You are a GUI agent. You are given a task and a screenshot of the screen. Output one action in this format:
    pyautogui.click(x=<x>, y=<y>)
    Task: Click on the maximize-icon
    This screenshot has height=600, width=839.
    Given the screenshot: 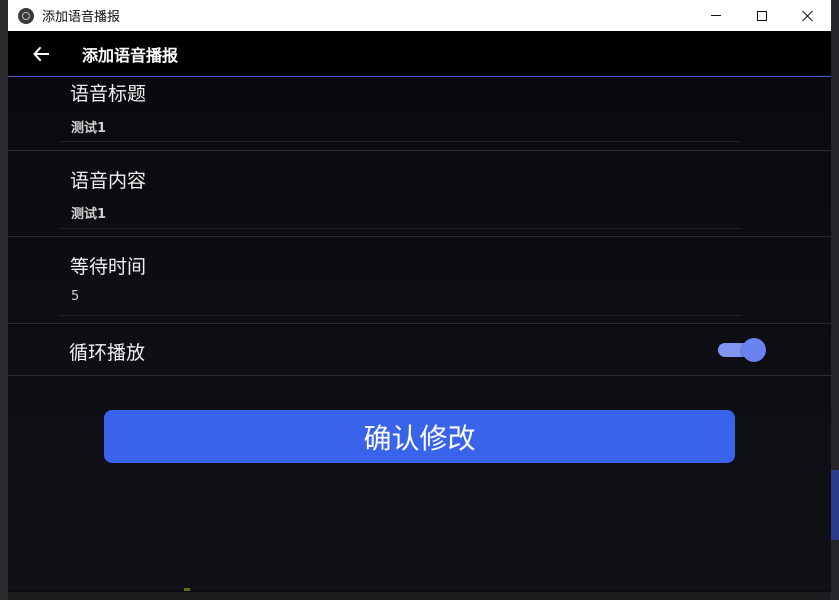 What is the action you would take?
    pyautogui.click(x=762, y=15)
    